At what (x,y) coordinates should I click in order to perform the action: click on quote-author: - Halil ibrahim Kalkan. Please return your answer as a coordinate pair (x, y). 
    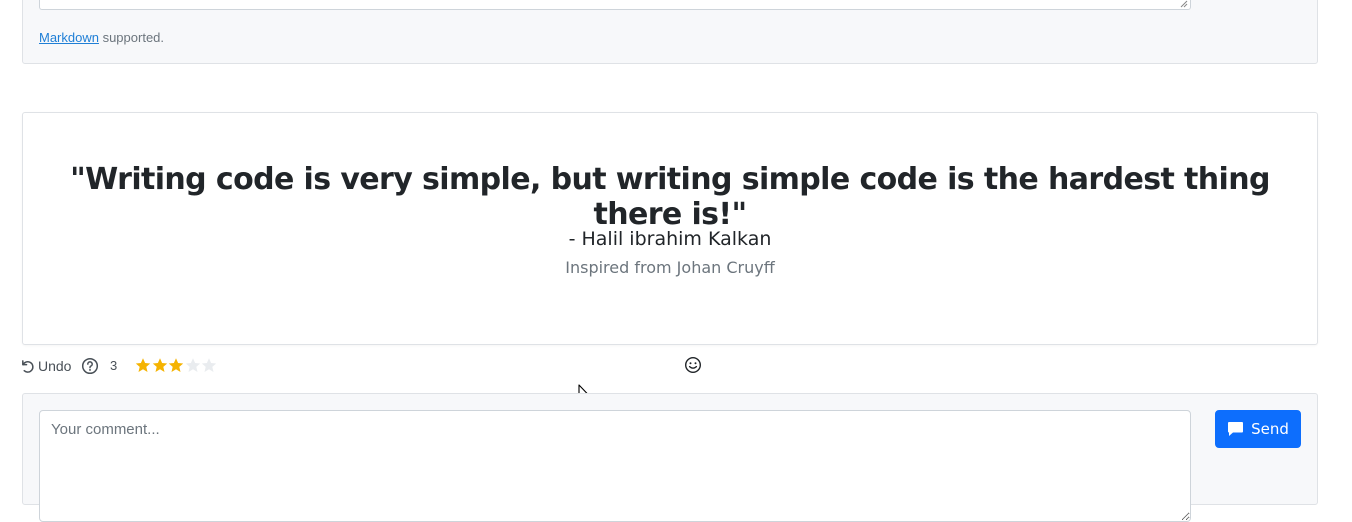
    Looking at the image, I should click on (670, 239).